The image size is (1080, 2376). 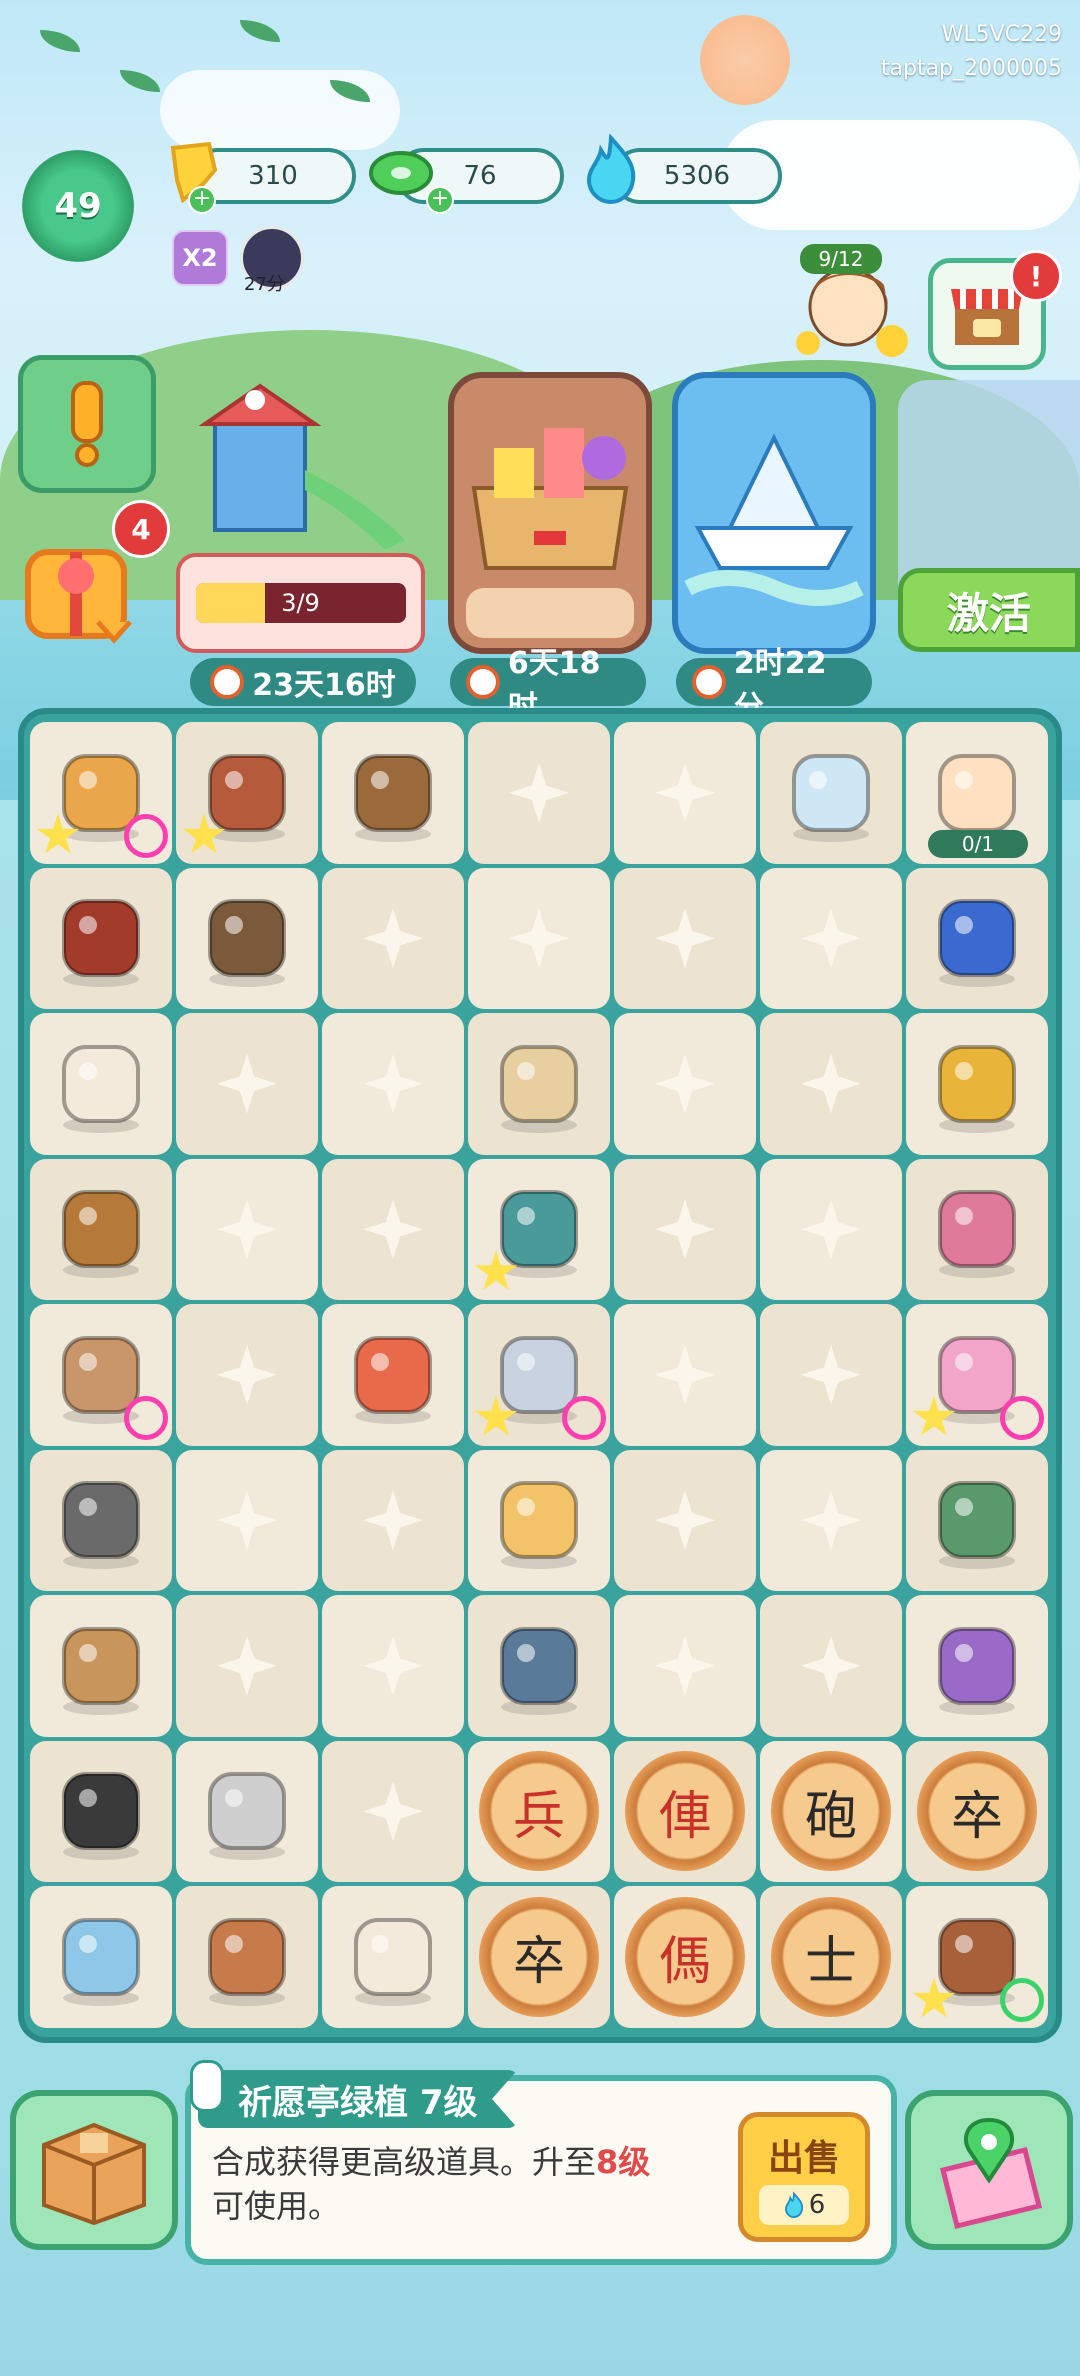 I want to click on event-progress-bar: 3/9, so click(x=300, y=603).